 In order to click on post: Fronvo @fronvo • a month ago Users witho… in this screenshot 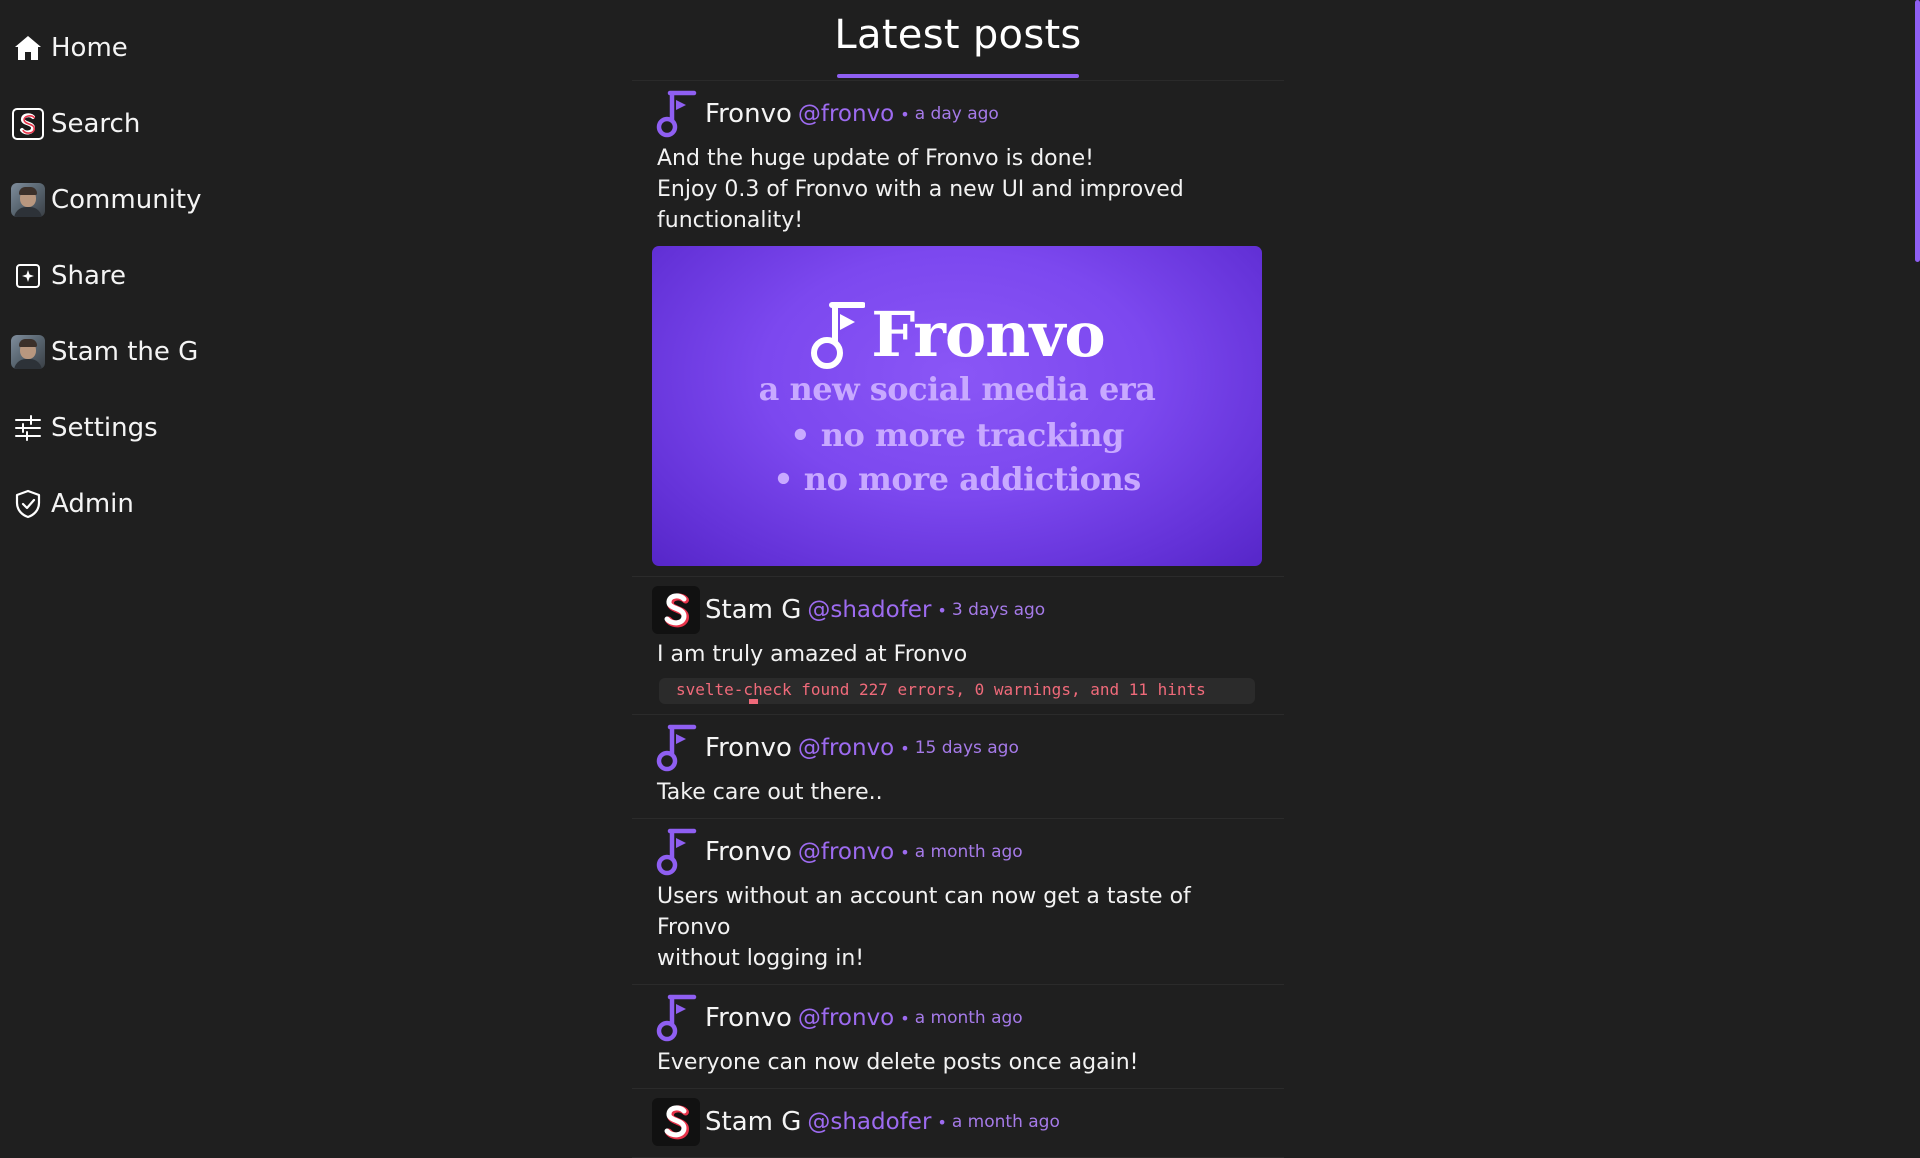, I will do `click(958, 902)`.